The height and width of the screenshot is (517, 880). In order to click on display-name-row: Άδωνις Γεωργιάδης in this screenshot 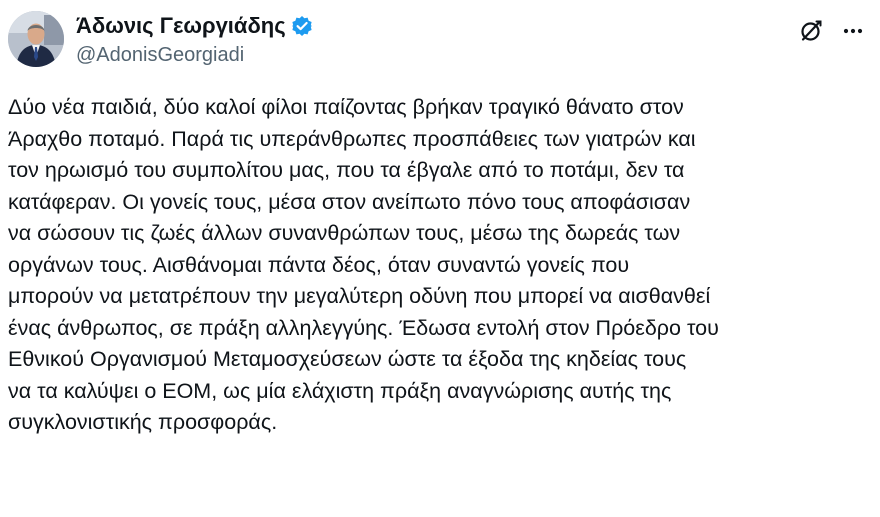, I will do `click(194, 26)`.